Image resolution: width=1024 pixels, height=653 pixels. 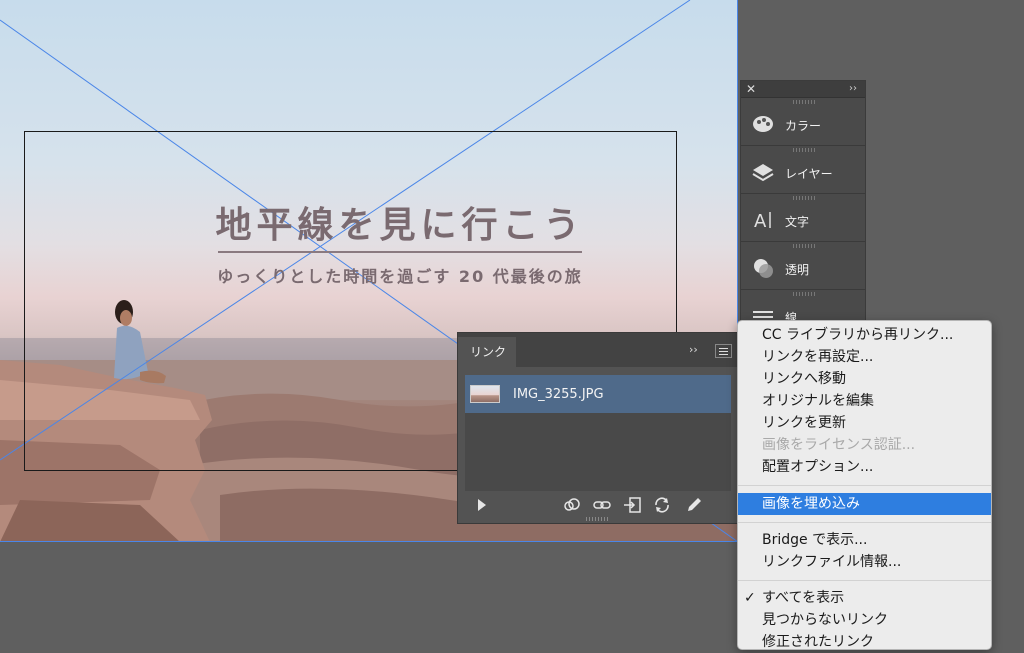 I want to click on canvas-bottom-guide, so click(x=369, y=541).